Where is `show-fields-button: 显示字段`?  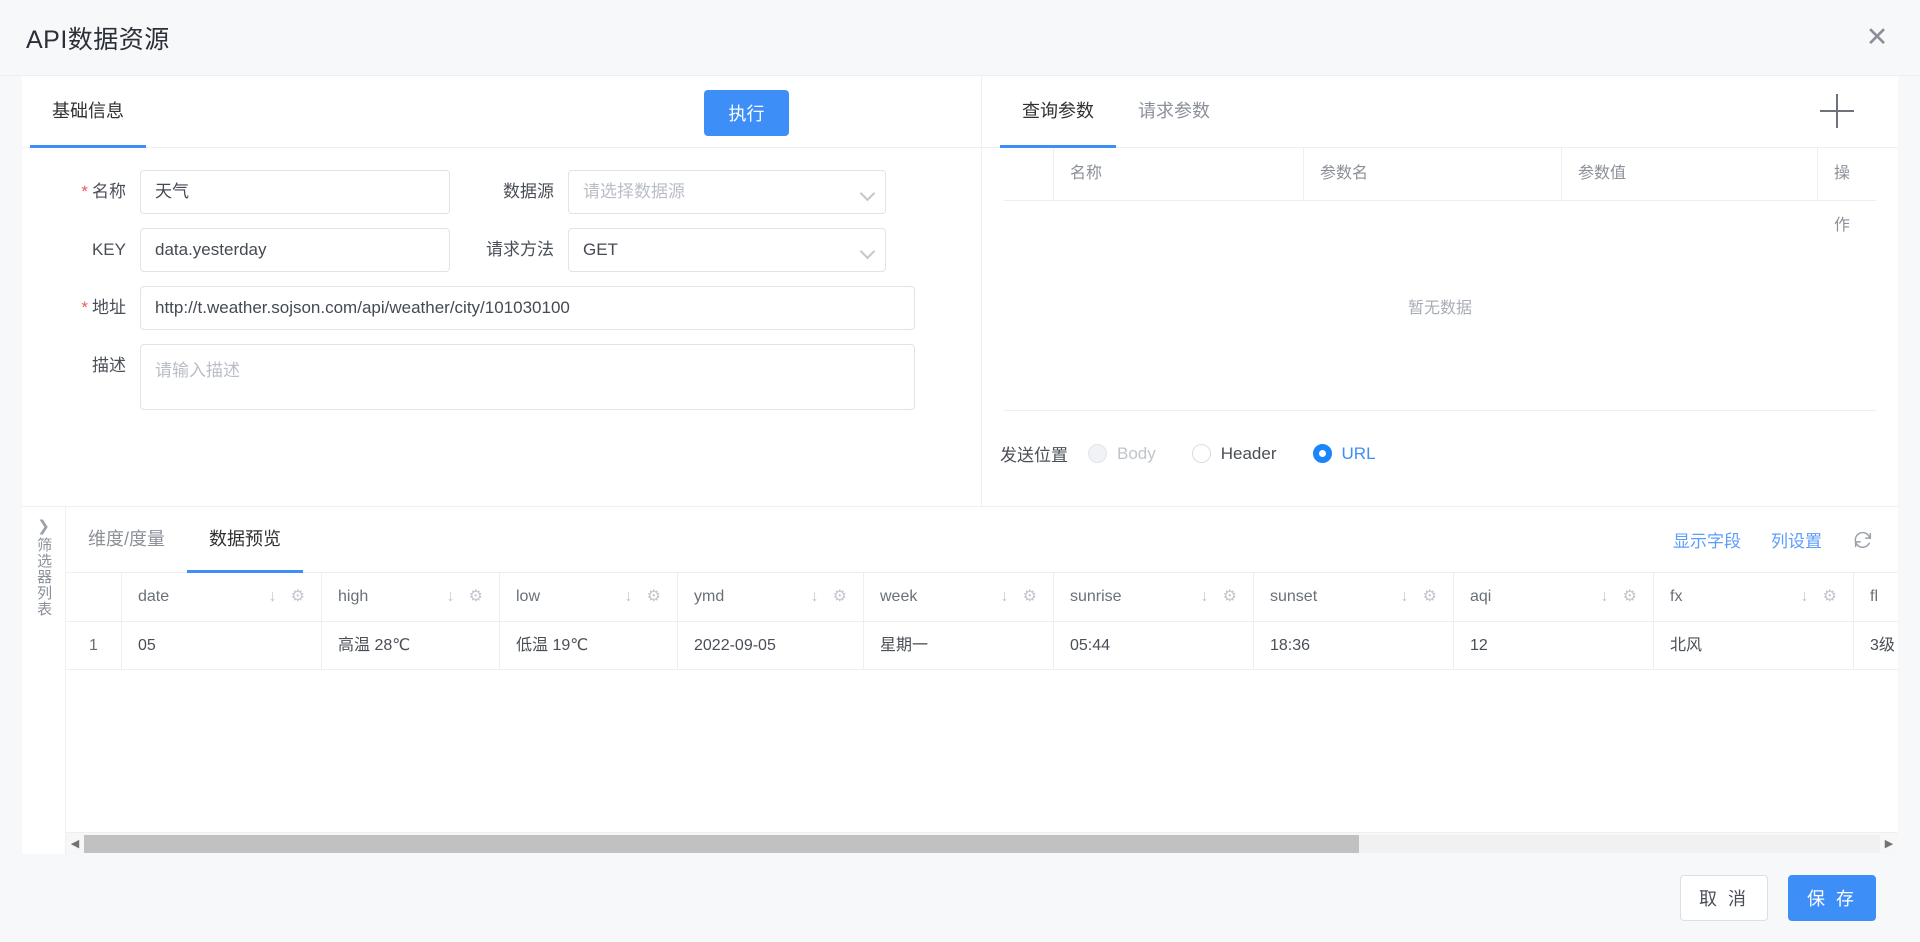 show-fields-button: 显示字段 is located at coordinates (1707, 539).